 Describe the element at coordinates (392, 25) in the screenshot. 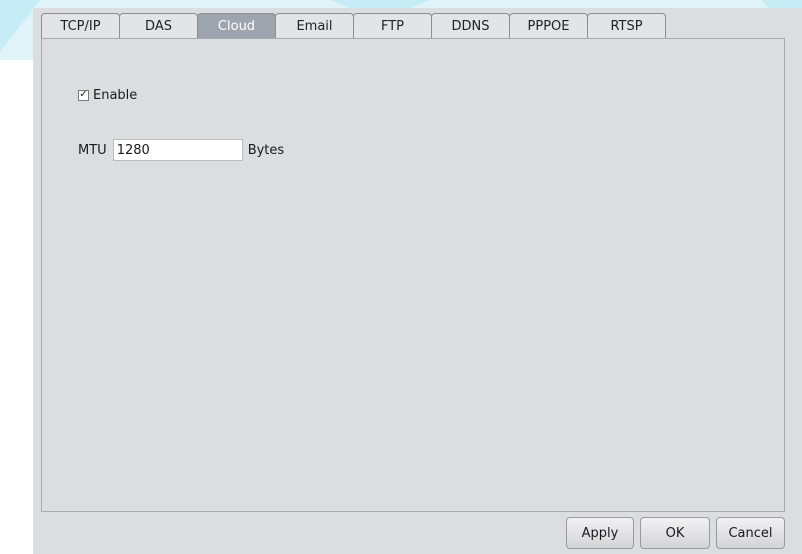

I see `tab-ftp: FTP` at that location.